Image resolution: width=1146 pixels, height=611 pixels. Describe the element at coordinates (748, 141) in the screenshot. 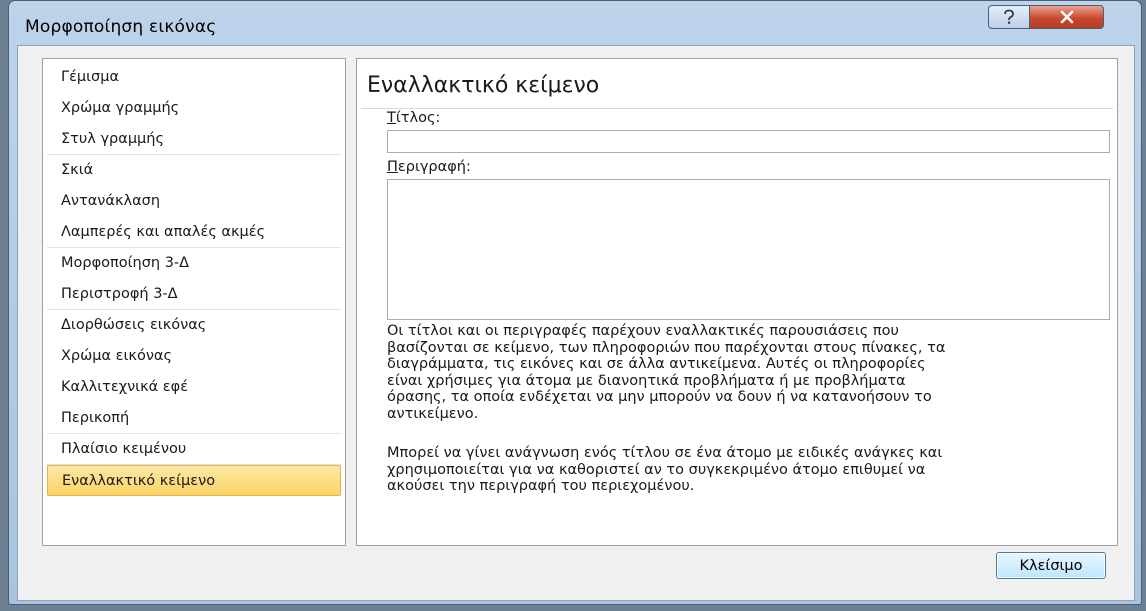

I see `title-input` at that location.